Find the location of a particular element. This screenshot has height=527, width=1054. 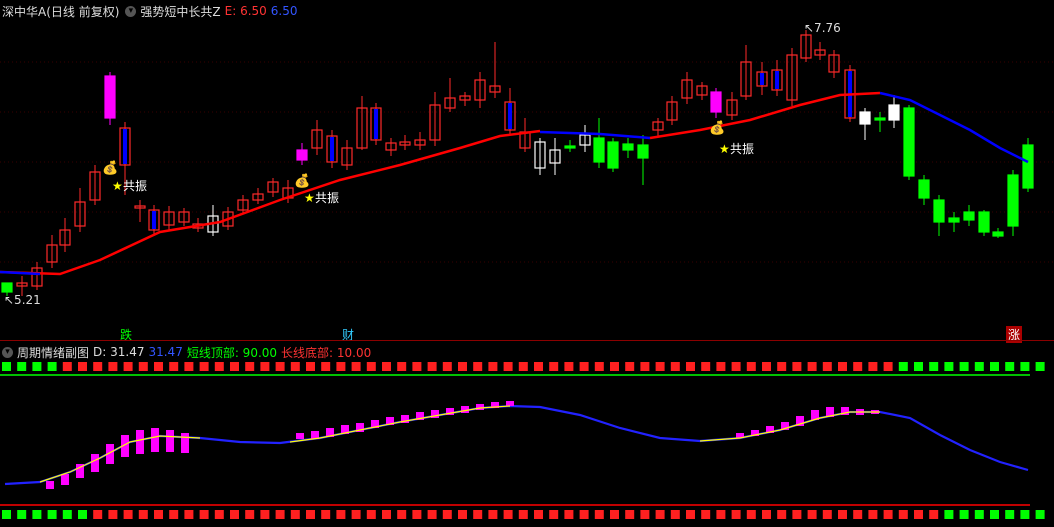

high-price-marker: ↖7.76 is located at coordinates (822, 28).